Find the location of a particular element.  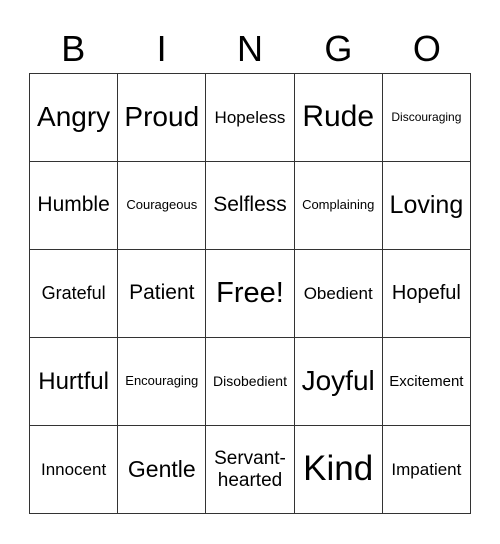

bingo-cell: Discouraging is located at coordinates (426, 118).